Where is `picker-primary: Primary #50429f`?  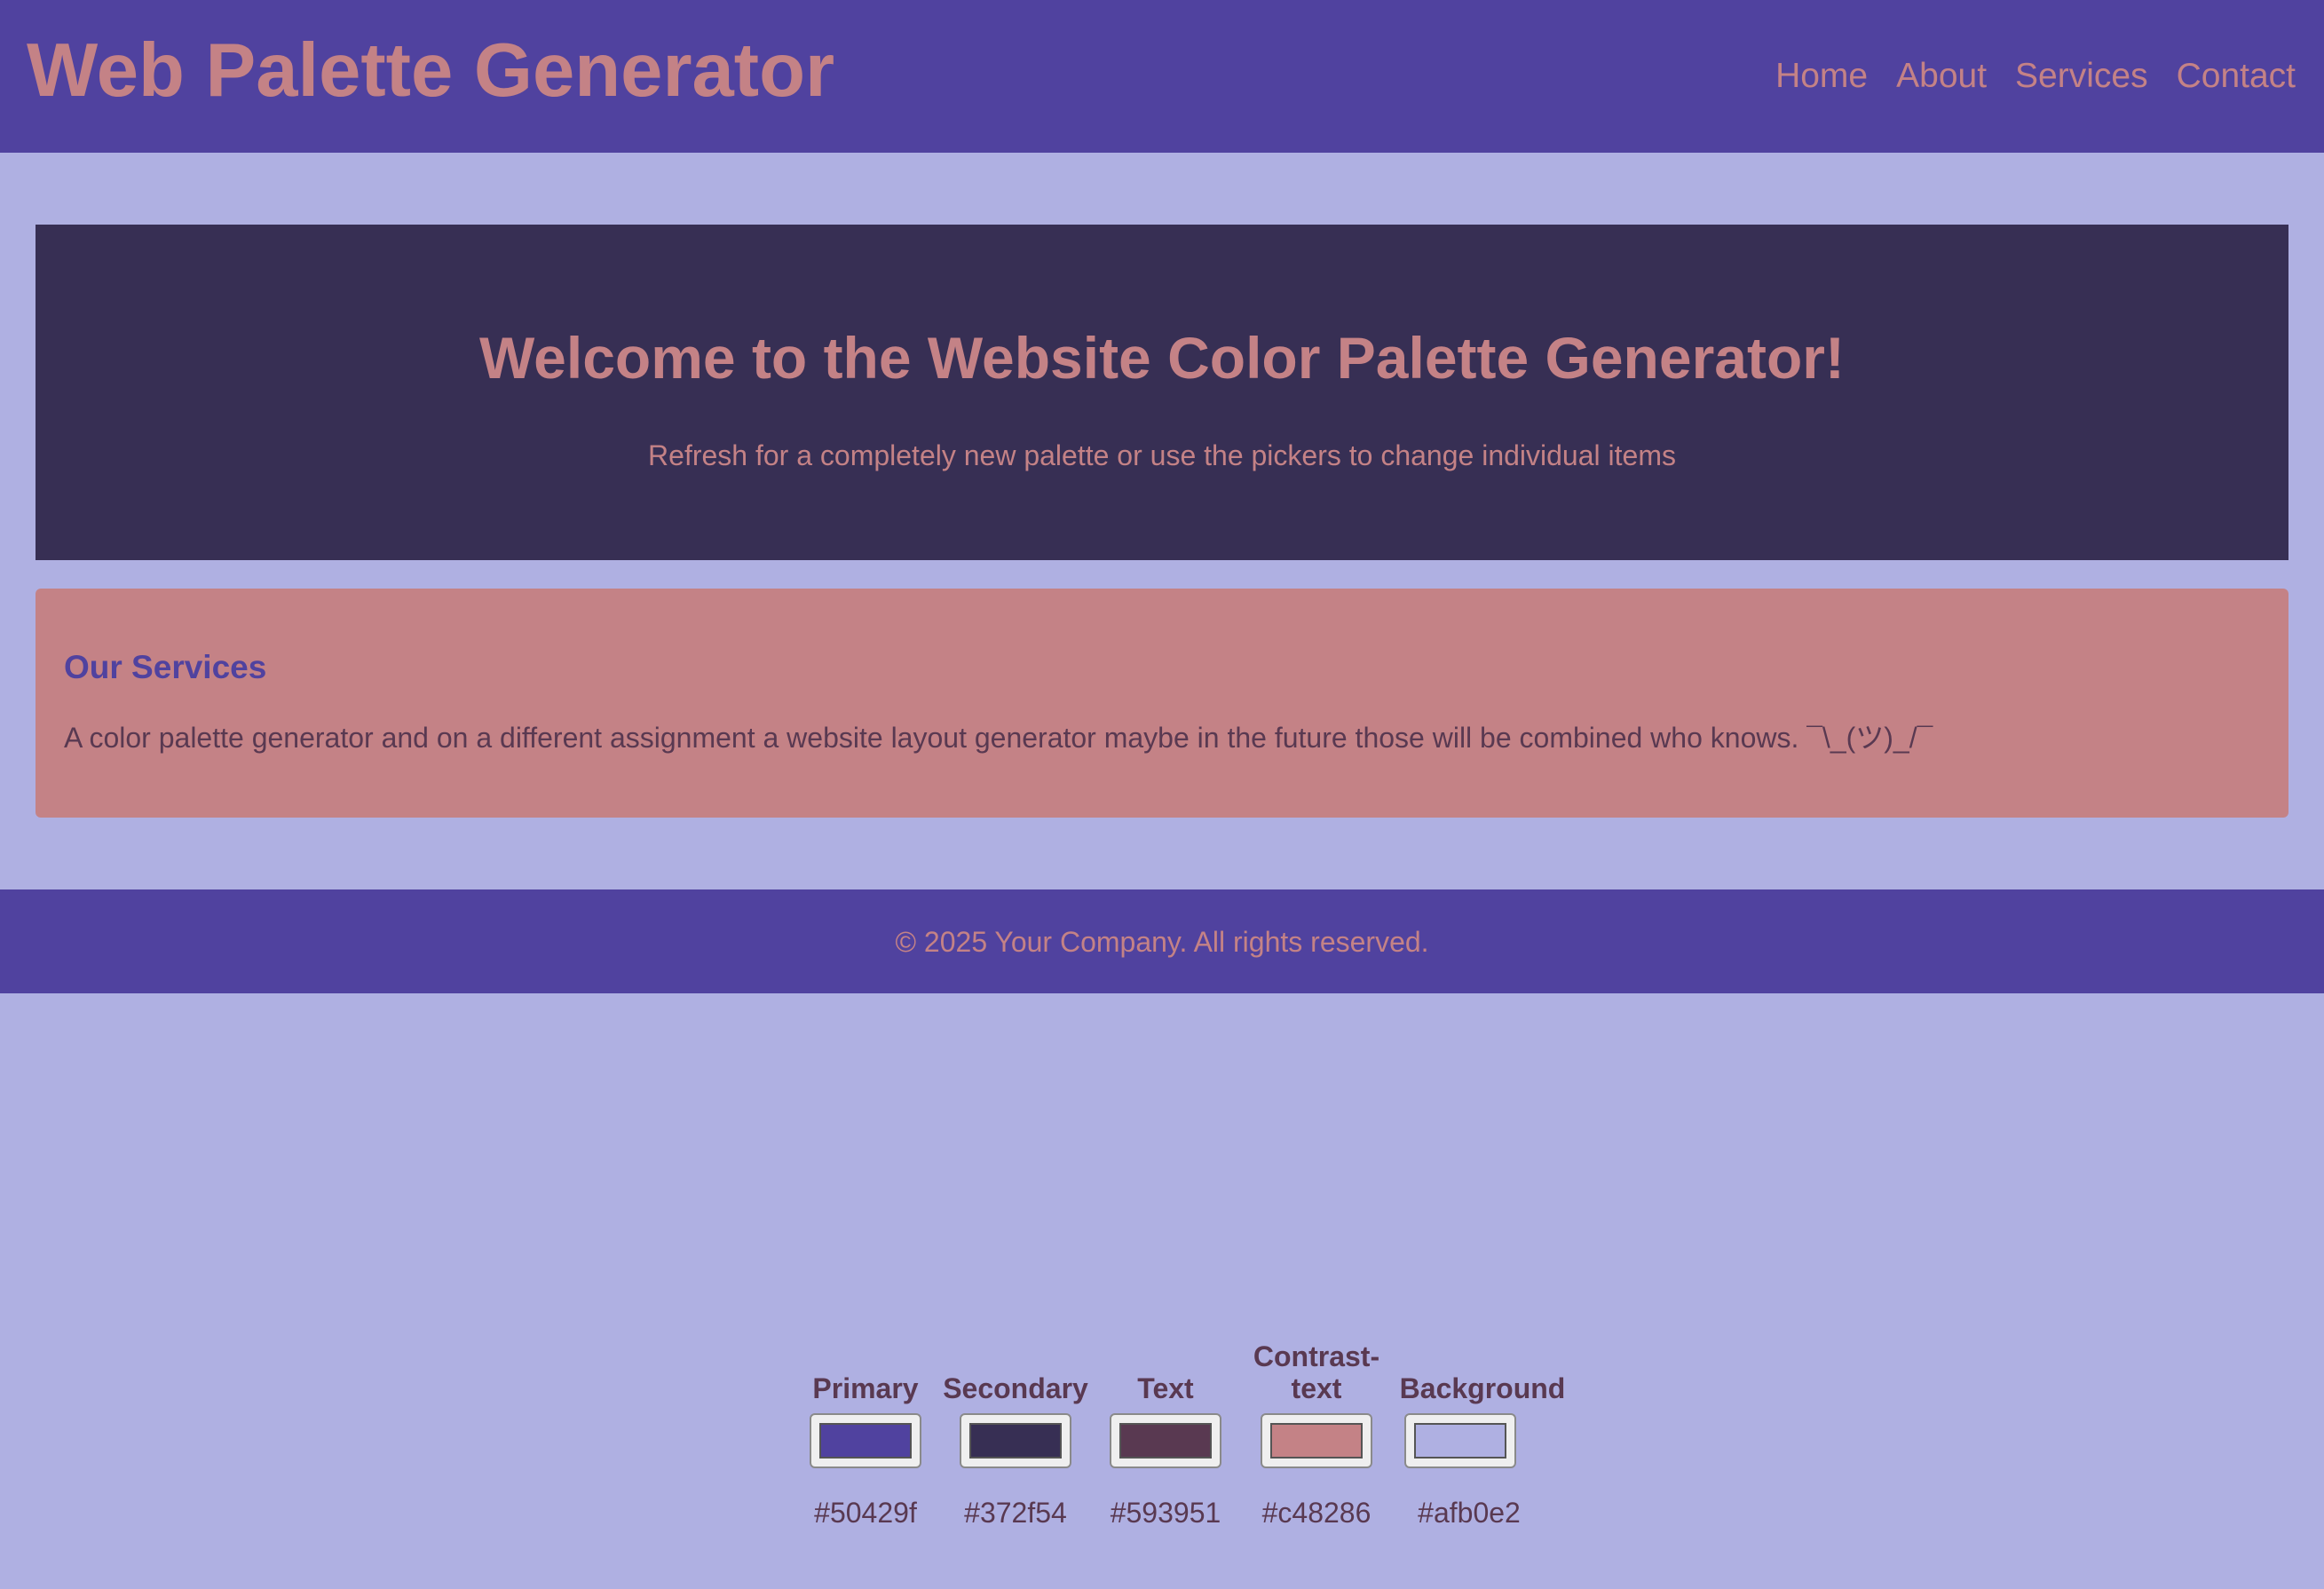
picker-primary: Primary #50429f is located at coordinates (865, 1441).